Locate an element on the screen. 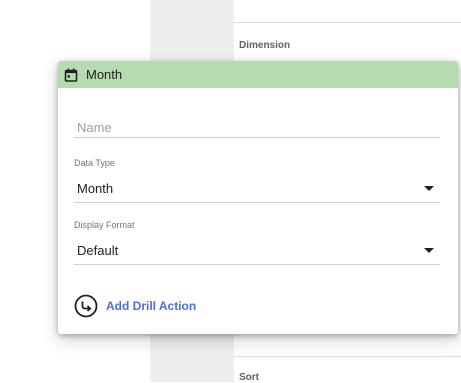 This screenshot has height=383, width=461. display-format-caption: Display Format is located at coordinates (104, 225).